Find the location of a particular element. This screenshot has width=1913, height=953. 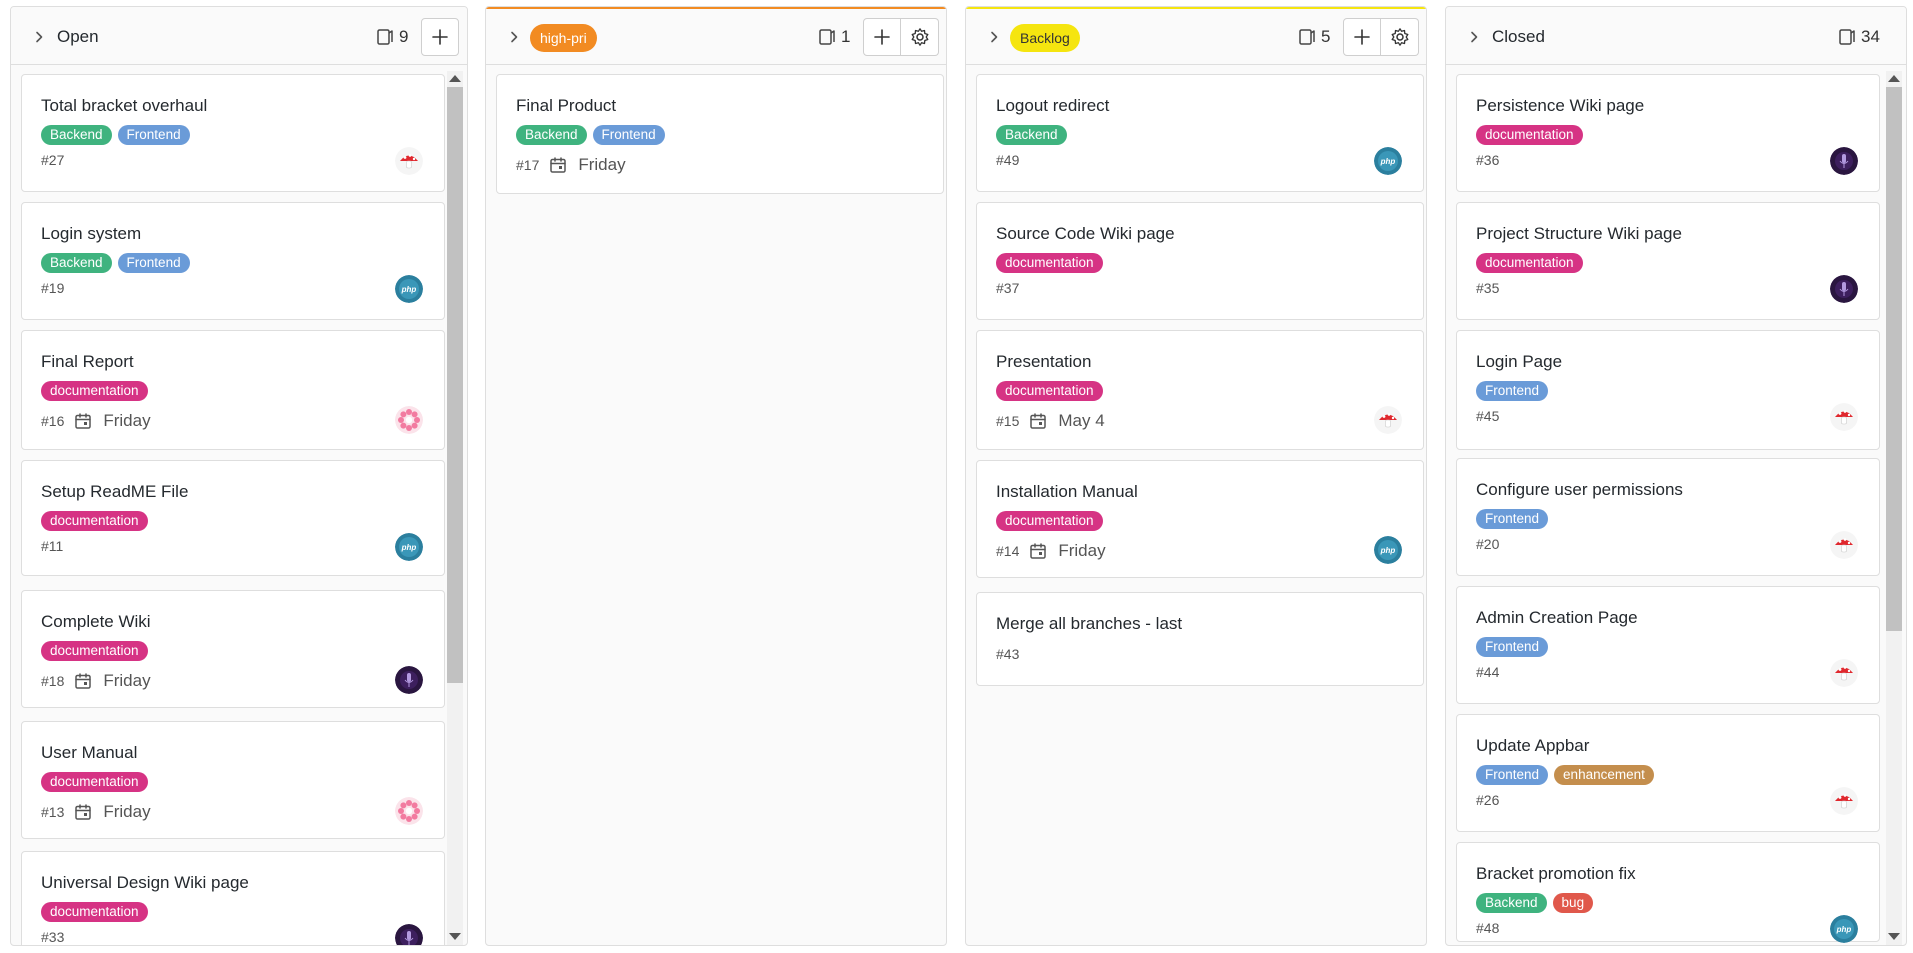

issue-title: Update Appbar is located at coordinates (1532, 746).